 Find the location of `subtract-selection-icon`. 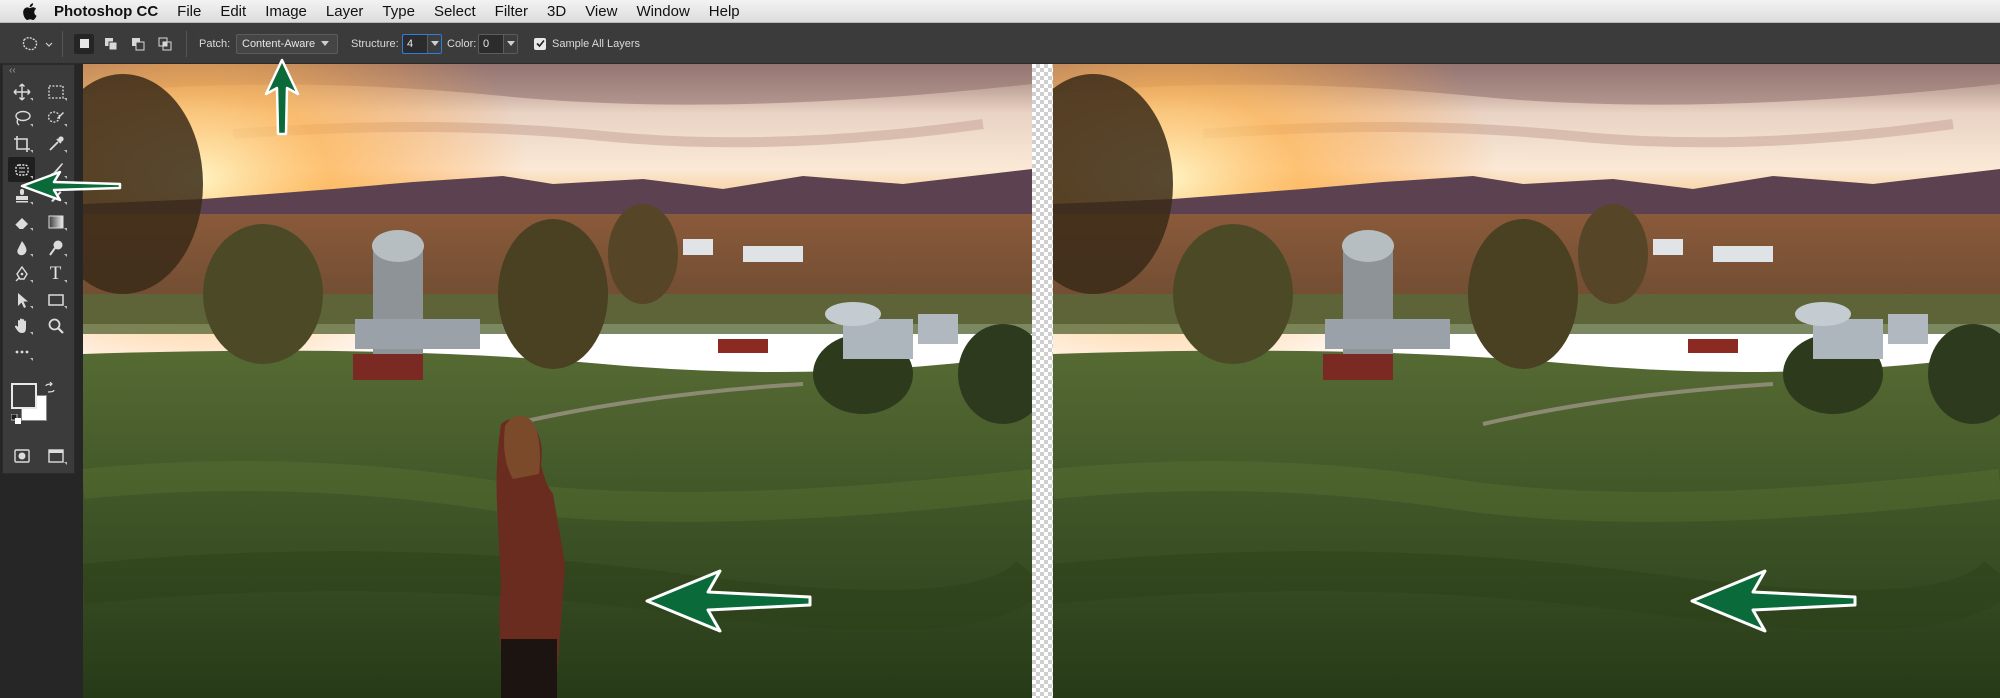

subtract-selection-icon is located at coordinates (138, 43).